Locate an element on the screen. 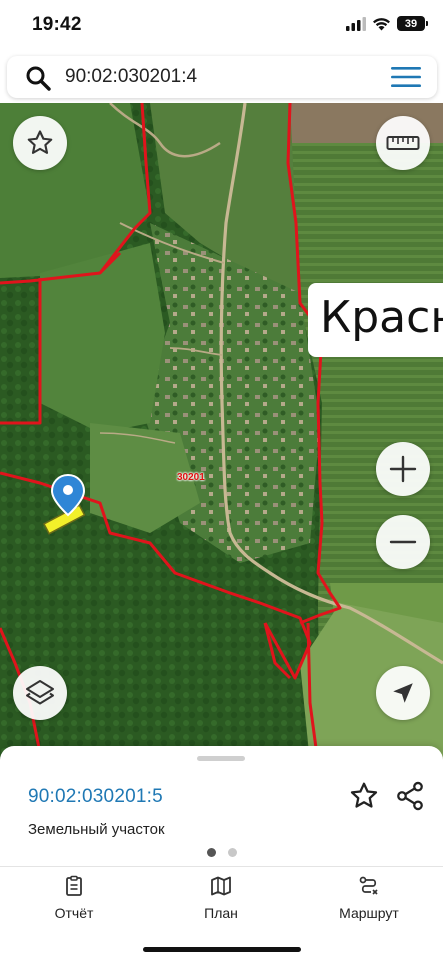 This screenshot has width=443, height=960. status-time: 19:42 is located at coordinates (57, 24).